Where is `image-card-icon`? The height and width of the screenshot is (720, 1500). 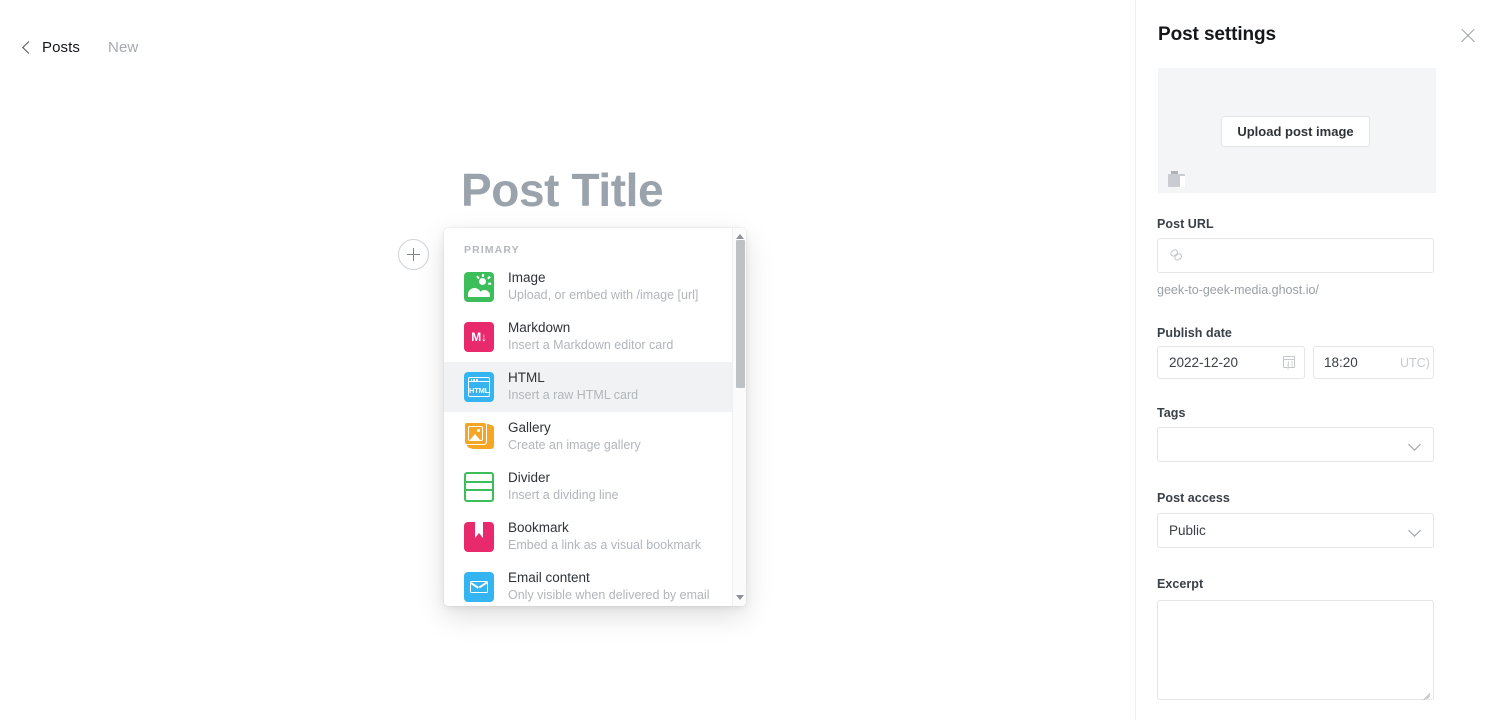
image-card-icon is located at coordinates (479, 287).